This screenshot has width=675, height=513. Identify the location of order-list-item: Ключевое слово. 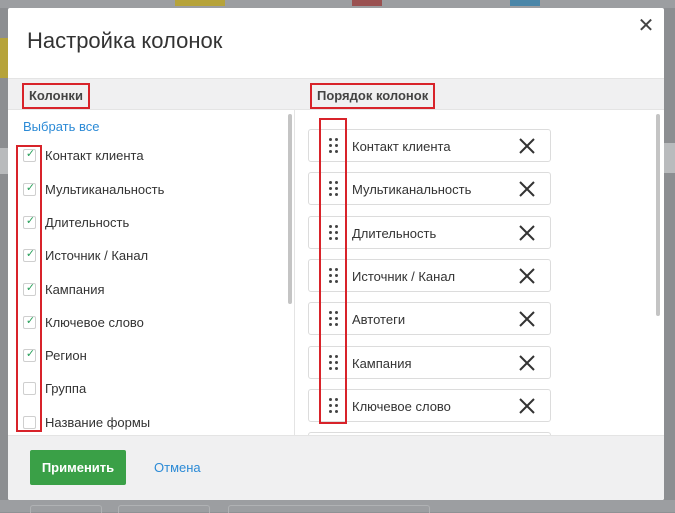
(429, 405).